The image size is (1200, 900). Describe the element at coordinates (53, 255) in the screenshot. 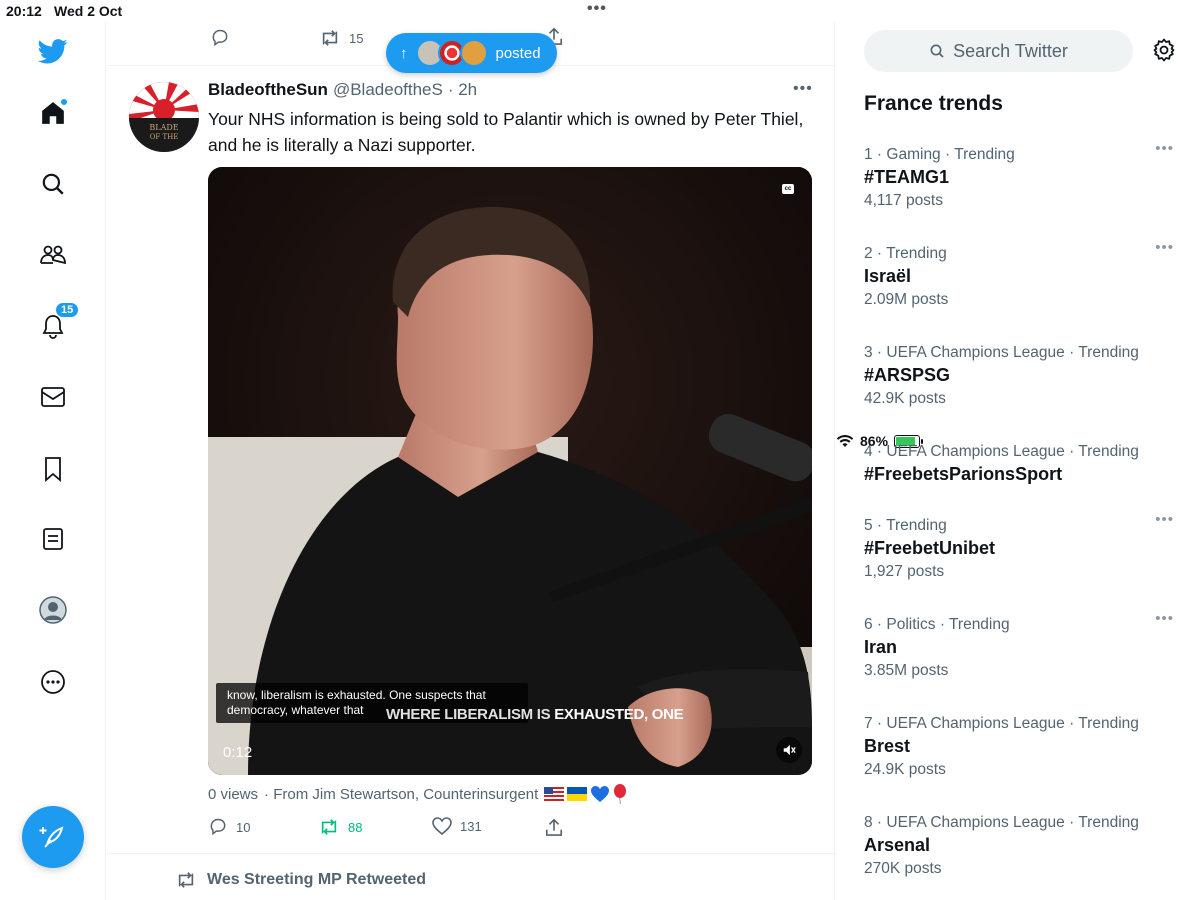

I see `communities-icon` at that location.